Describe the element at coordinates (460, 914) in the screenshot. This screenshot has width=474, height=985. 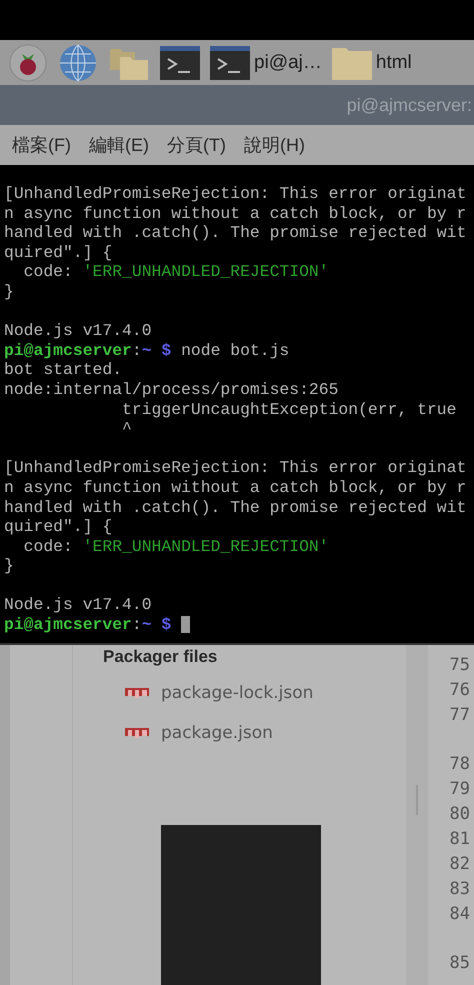
I see `line-number: 84` at that location.